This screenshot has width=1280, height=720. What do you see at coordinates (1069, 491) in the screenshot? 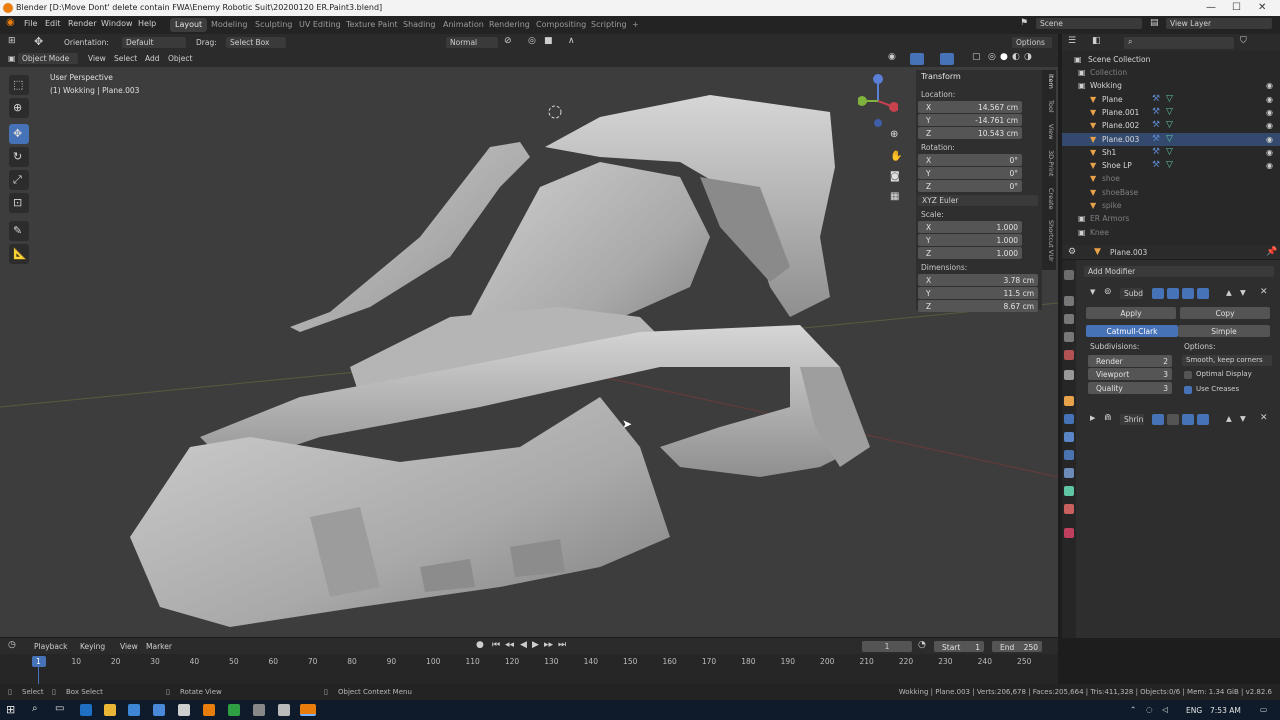
I see `data-tab-icon` at bounding box center [1069, 491].